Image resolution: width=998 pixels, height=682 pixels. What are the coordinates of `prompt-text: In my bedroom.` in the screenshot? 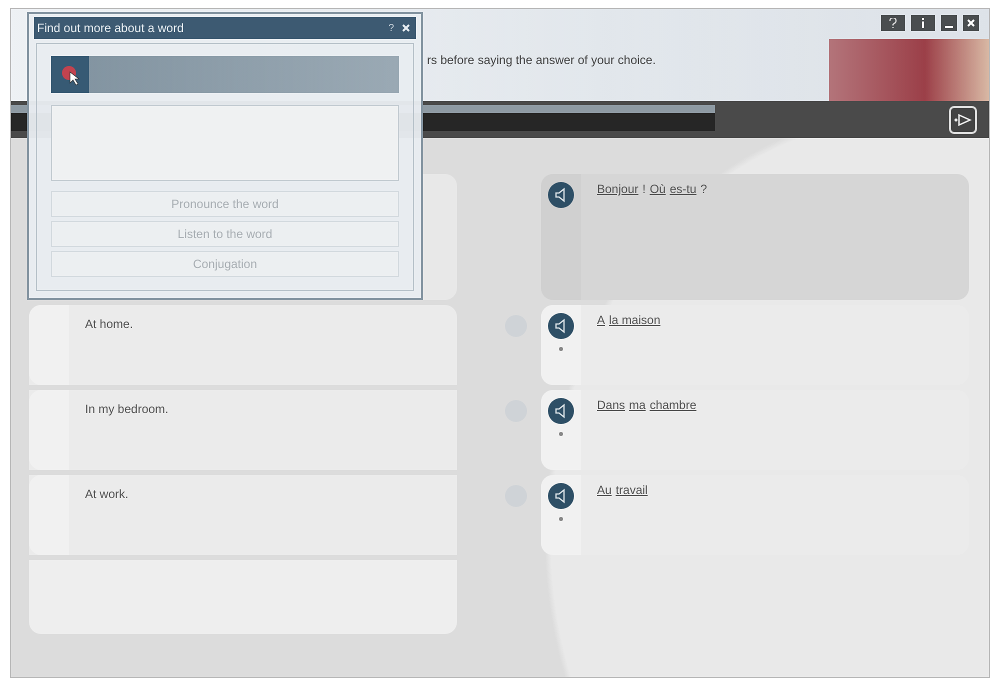 It's located at (126, 409).